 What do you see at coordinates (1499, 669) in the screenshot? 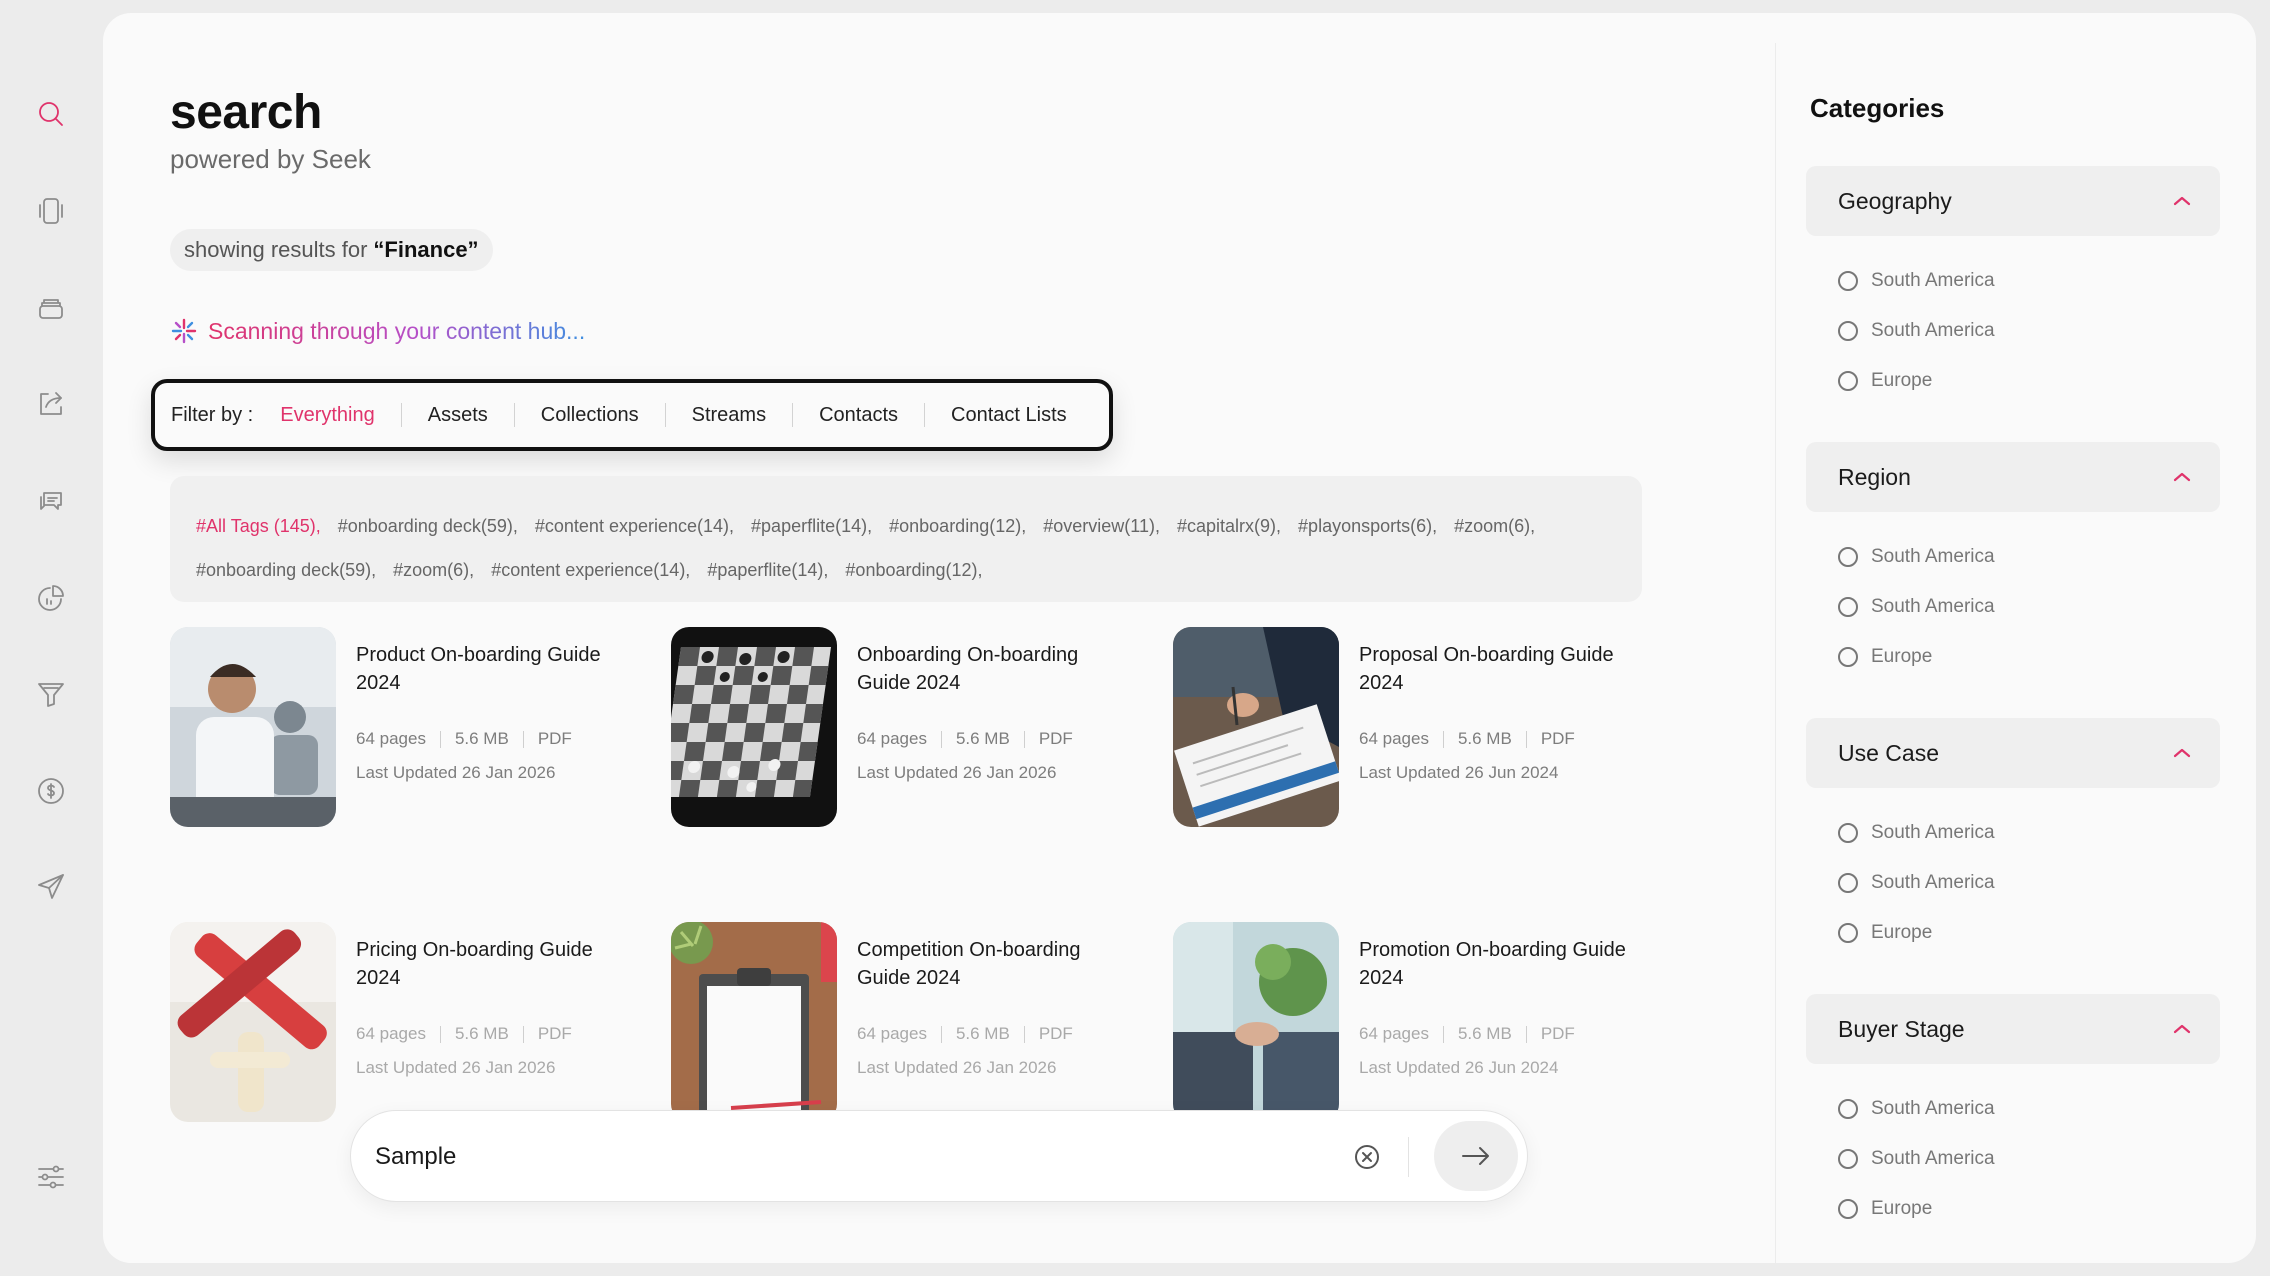
I see `result-title: Proposal On-boarding Guide 2024` at bounding box center [1499, 669].